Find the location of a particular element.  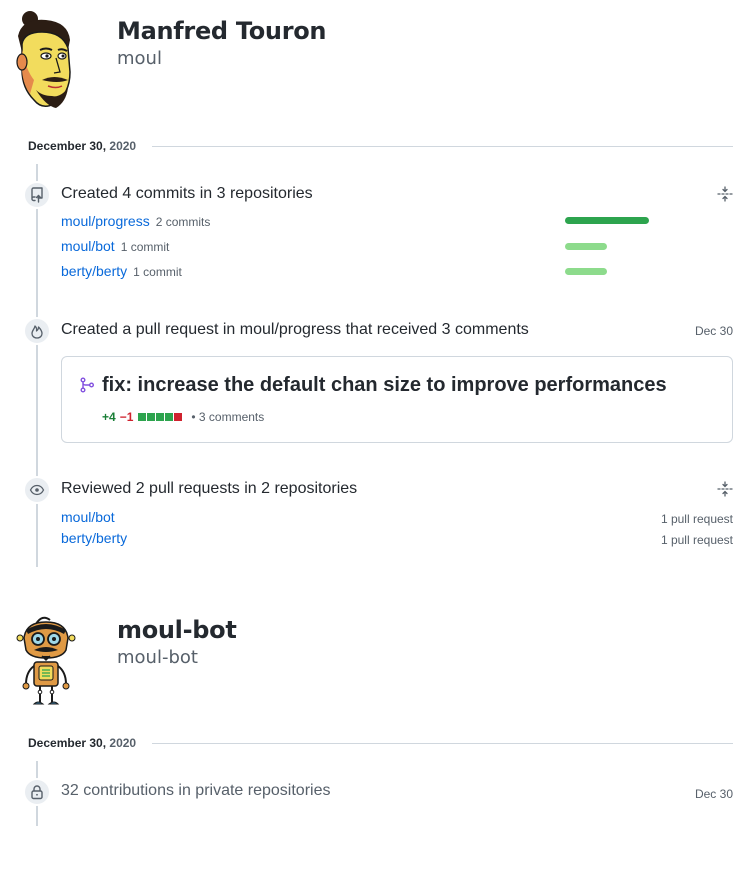

review-repo-row: berty/berty is located at coordinates (94, 539).